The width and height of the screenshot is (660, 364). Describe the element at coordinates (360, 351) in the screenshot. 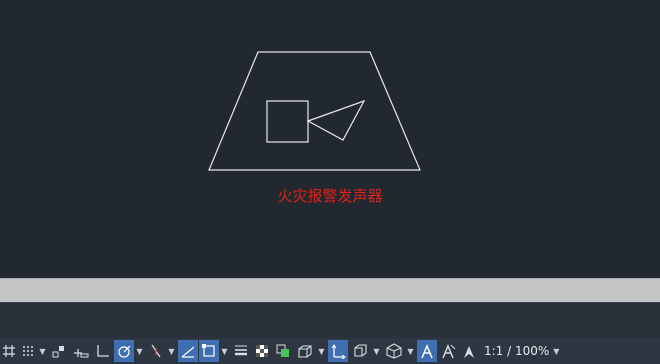

I see `selection-filter-icon` at that location.